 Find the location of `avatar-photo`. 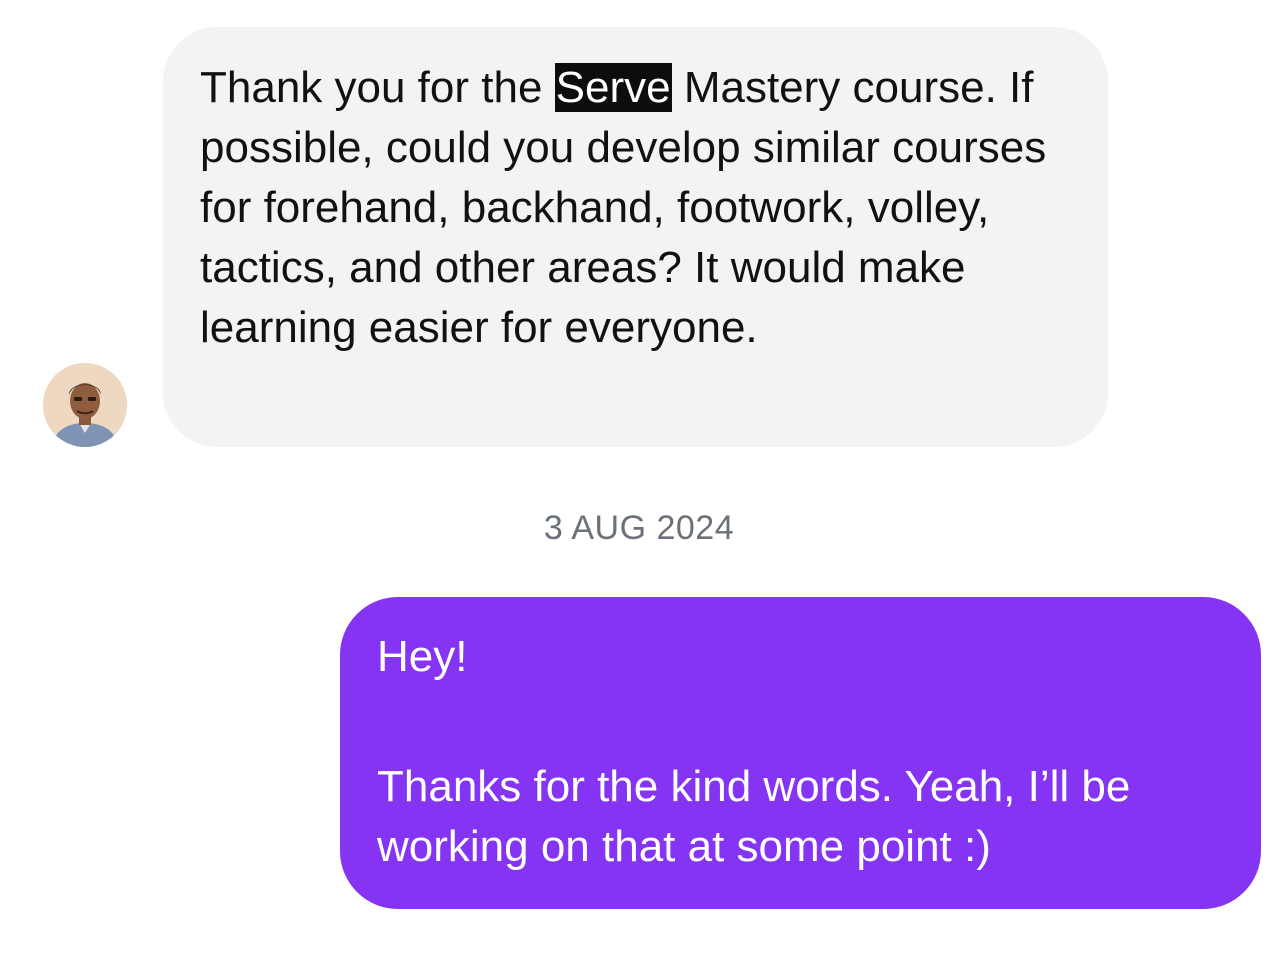

avatar-photo is located at coordinates (85, 405).